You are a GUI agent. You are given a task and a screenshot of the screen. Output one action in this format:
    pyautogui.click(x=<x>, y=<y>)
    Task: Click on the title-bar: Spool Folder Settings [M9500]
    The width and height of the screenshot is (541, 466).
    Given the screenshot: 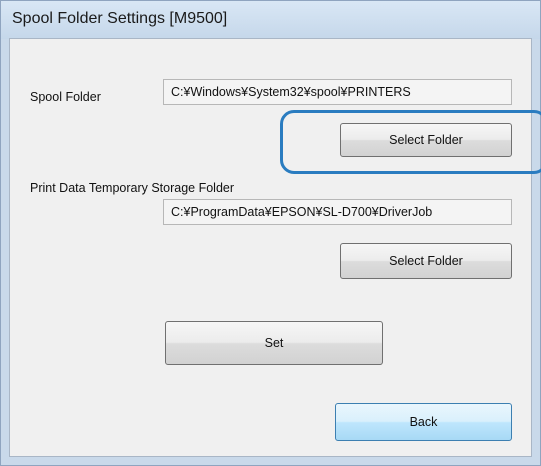 What is the action you would take?
    pyautogui.click(x=270, y=20)
    